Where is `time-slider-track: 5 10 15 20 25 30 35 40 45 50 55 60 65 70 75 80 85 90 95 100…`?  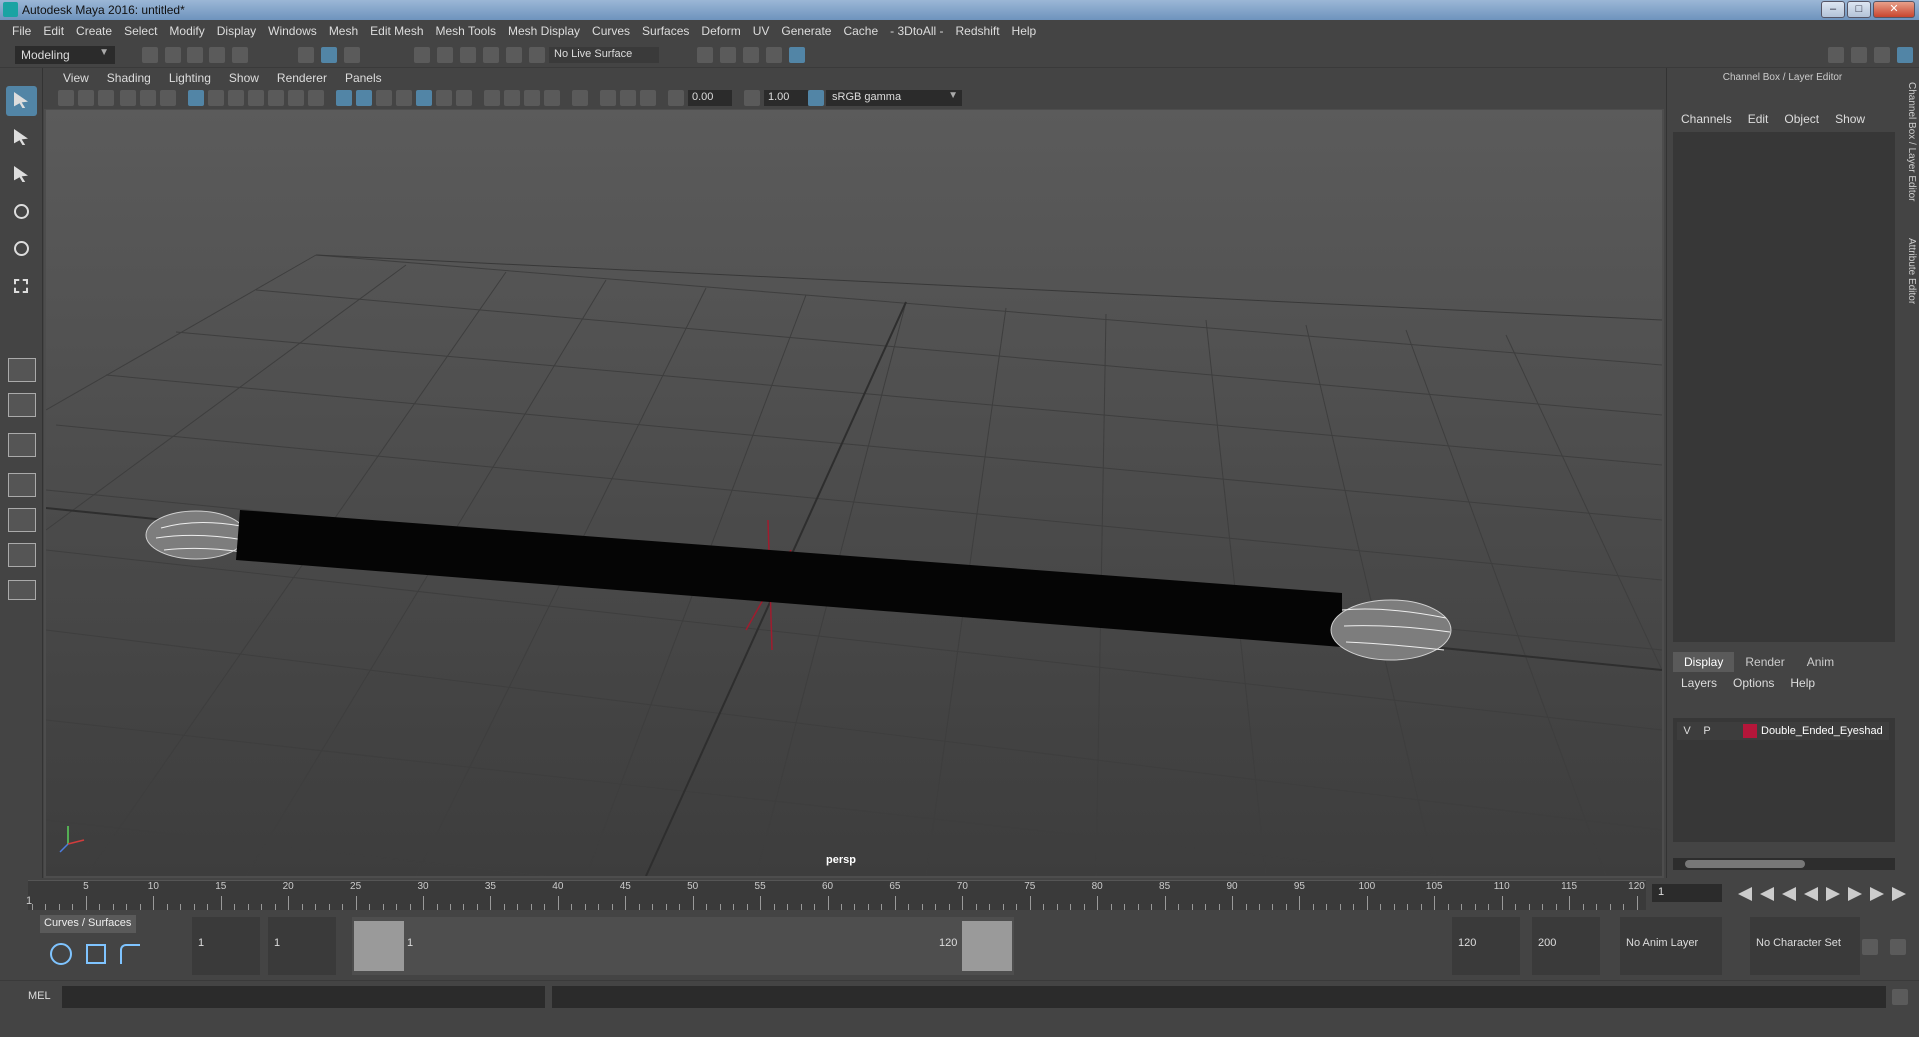 time-slider-track: 5 10 15 20 25 30 35 40 45 50 55 60 65 70 75 80 85 90 95 100… is located at coordinates (837, 895).